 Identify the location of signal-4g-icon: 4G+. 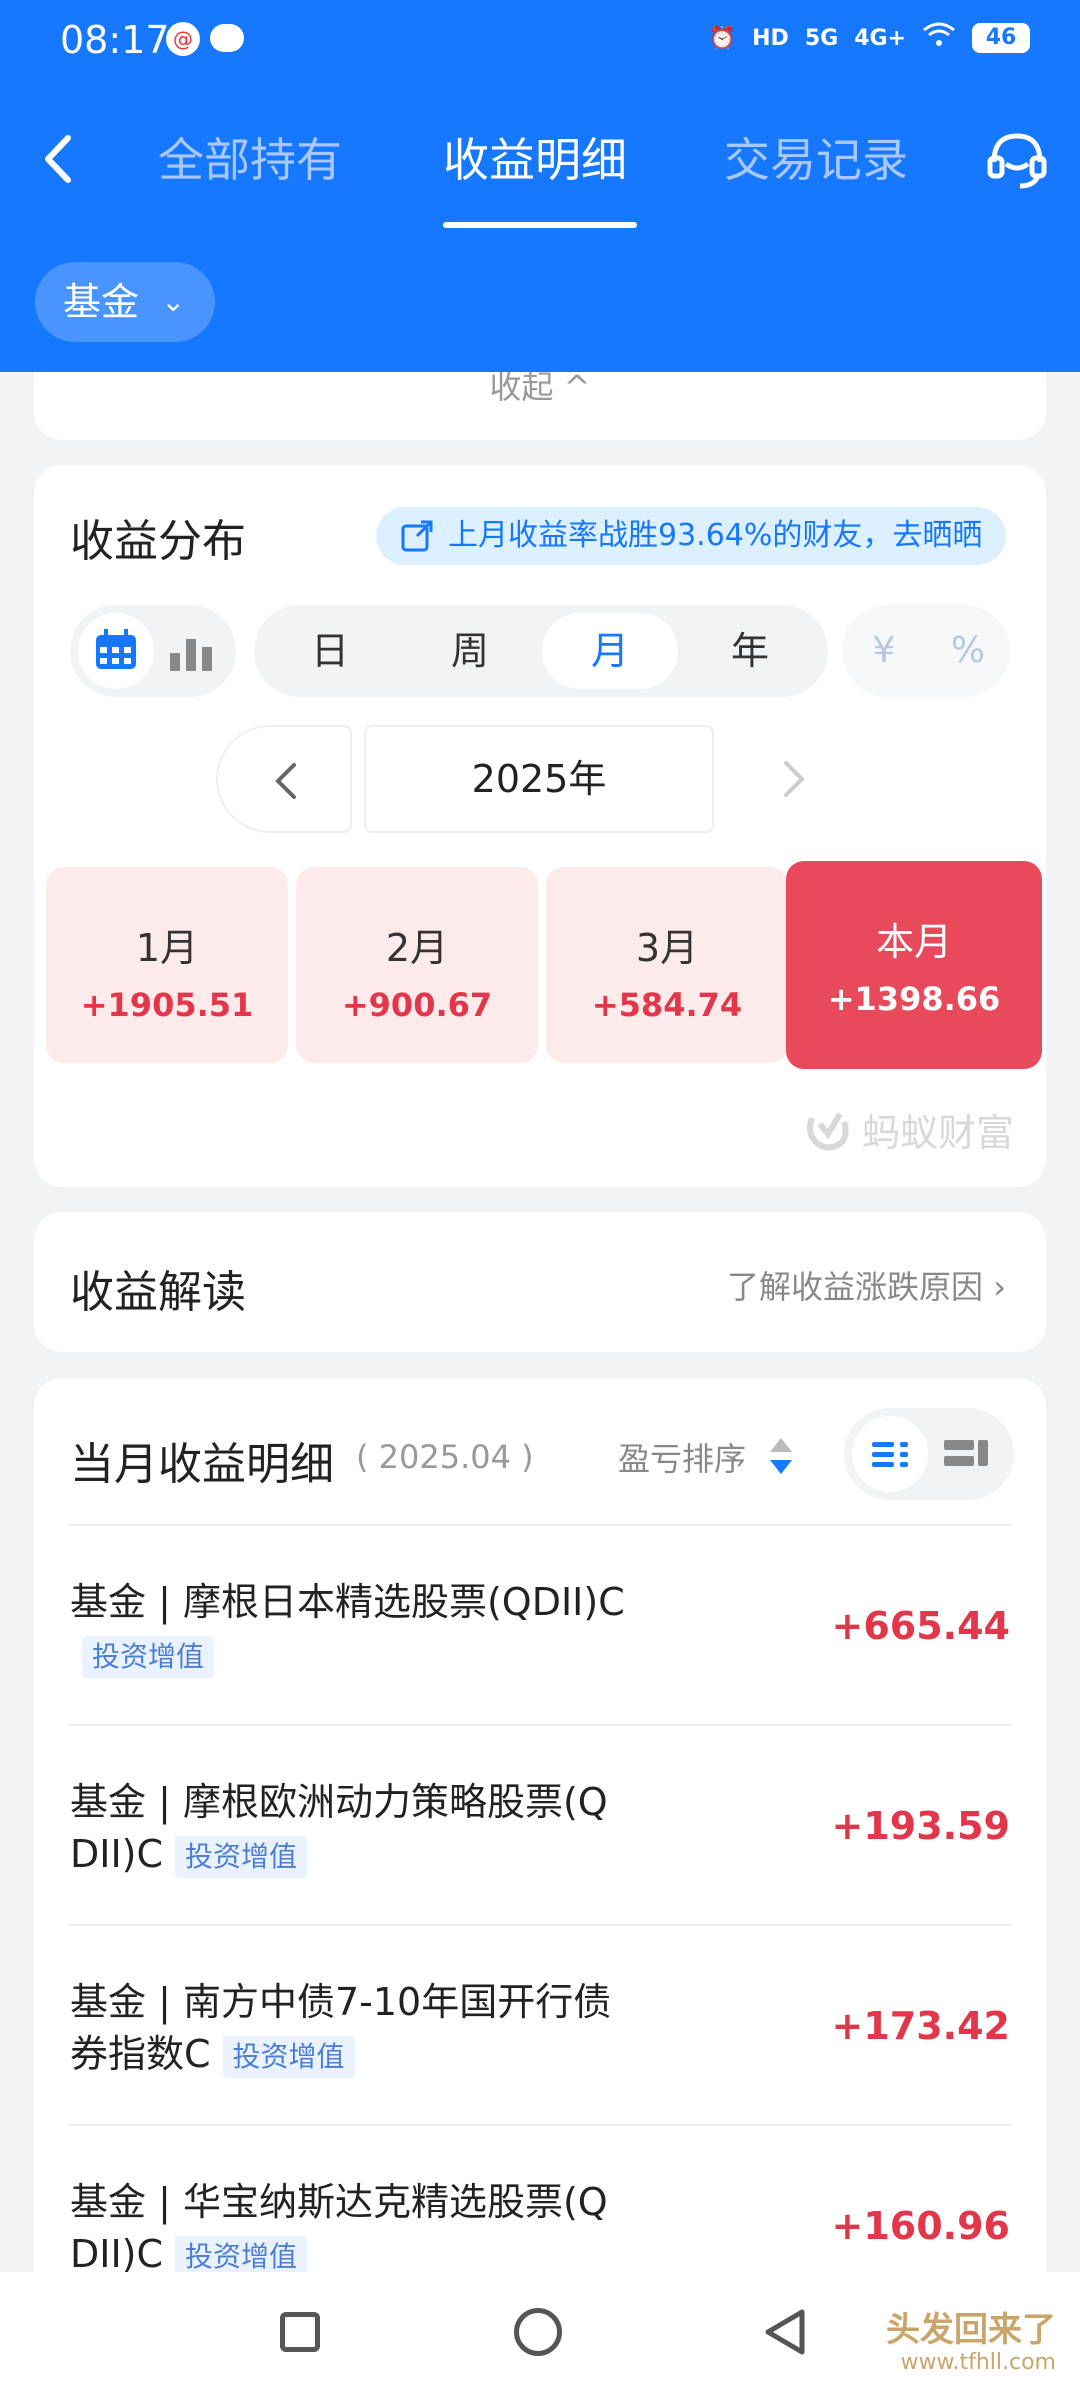
(880, 38).